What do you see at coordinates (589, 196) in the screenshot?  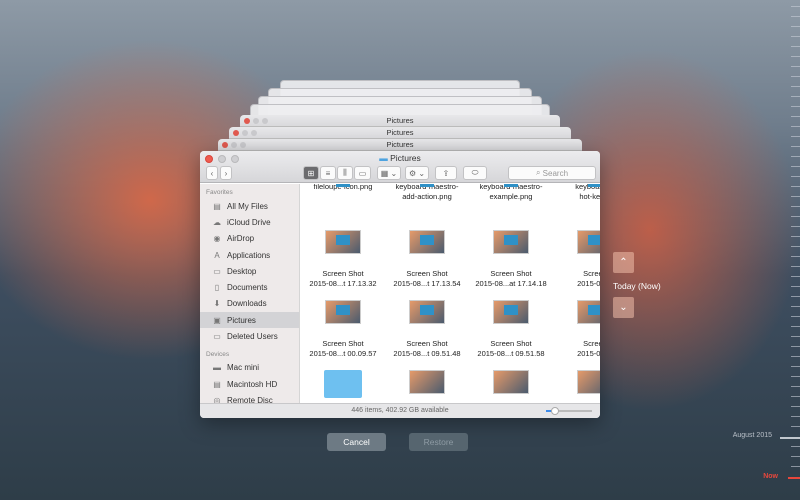 I see `file-name-line2: hot-key-n` at bounding box center [589, 196].